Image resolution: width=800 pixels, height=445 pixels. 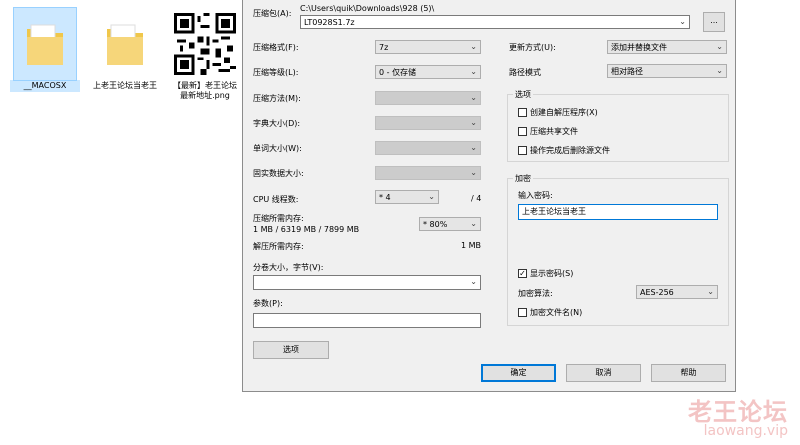 What do you see at coordinates (471, 245) in the screenshot?
I see `mem-decomp-value: 1 MB` at bounding box center [471, 245].